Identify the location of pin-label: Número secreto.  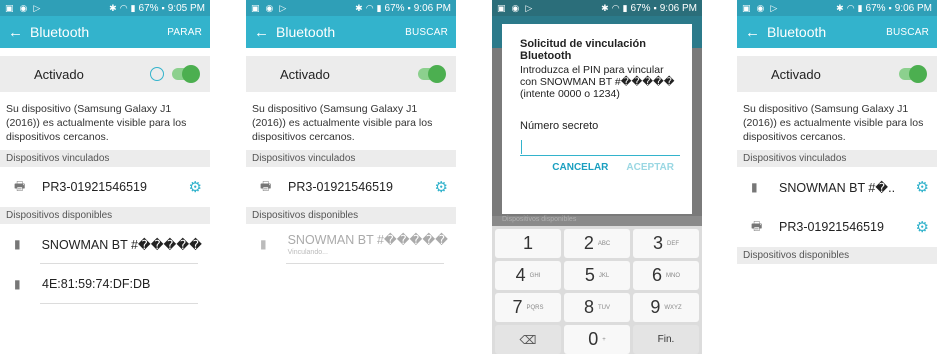
(559, 126).